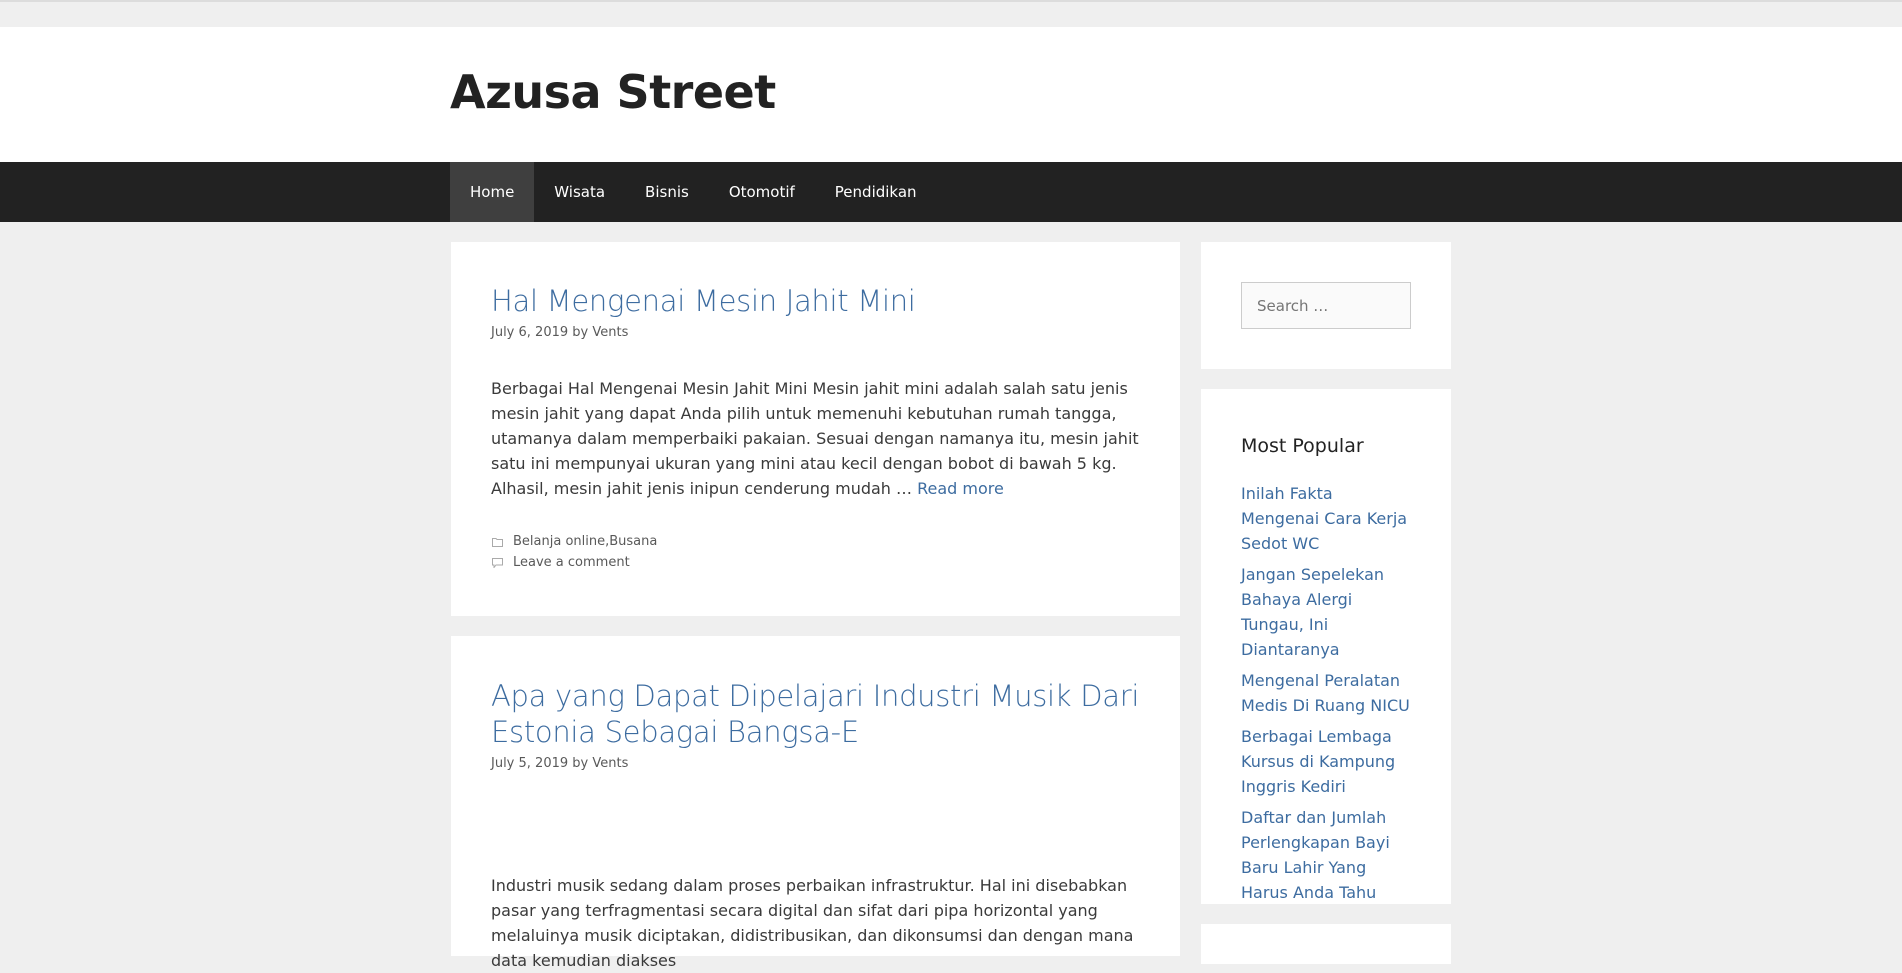 This screenshot has width=1902, height=973. I want to click on post-meta: July 6, 2019 by Vents, so click(815, 332).